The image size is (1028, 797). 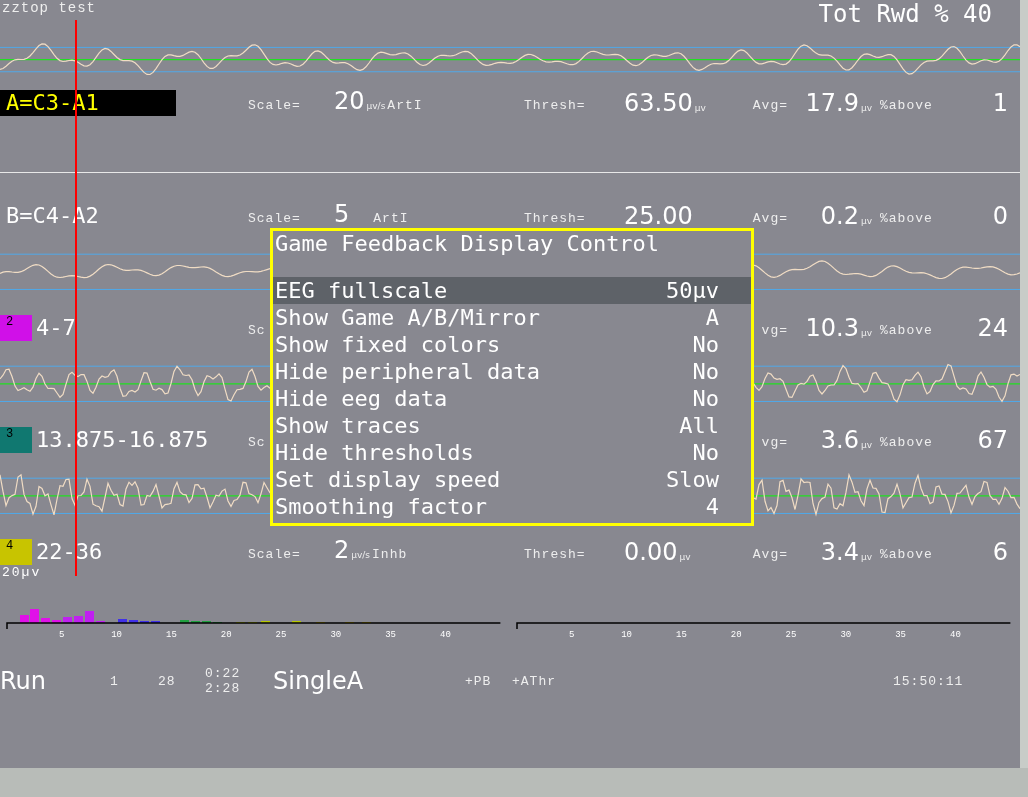 What do you see at coordinates (905, 14) in the screenshot?
I see `reward-readout: Tot Rwd % 40` at bounding box center [905, 14].